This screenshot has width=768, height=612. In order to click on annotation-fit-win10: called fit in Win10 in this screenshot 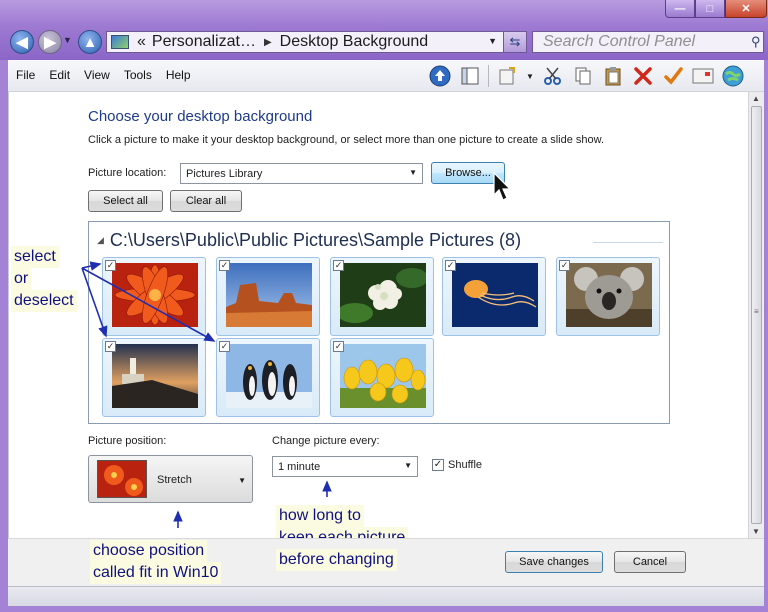, I will do `click(156, 573)`.